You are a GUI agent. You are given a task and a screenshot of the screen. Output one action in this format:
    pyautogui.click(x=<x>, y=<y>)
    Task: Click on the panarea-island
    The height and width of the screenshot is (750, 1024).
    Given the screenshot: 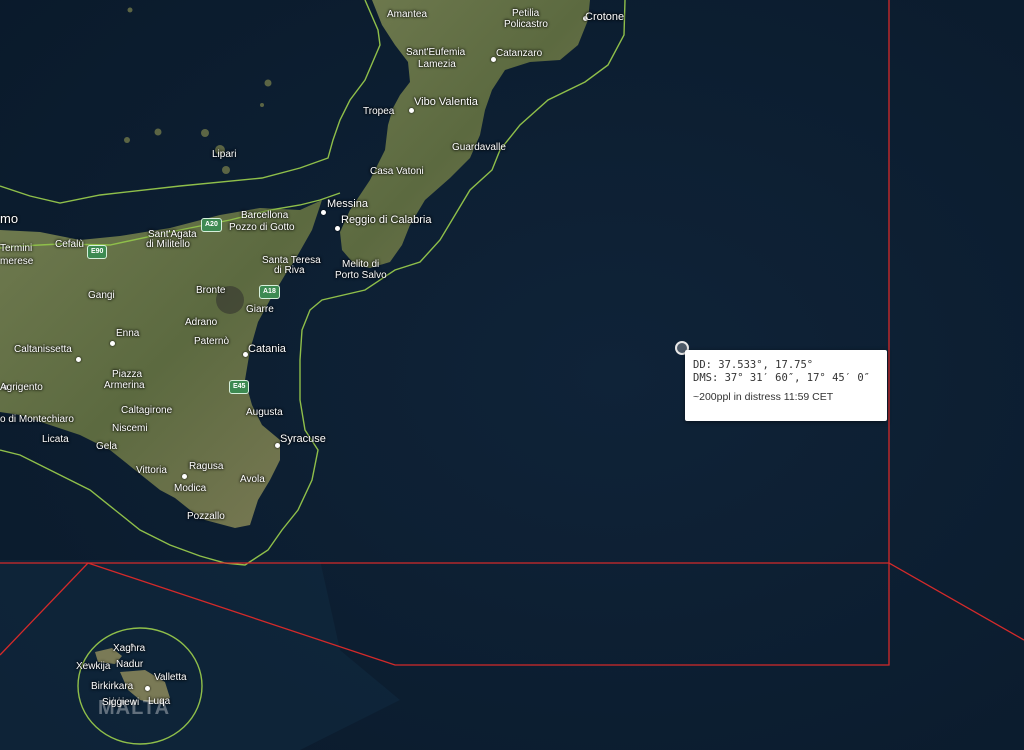 What is the action you would take?
    pyautogui.click(x=262, y=105)
    